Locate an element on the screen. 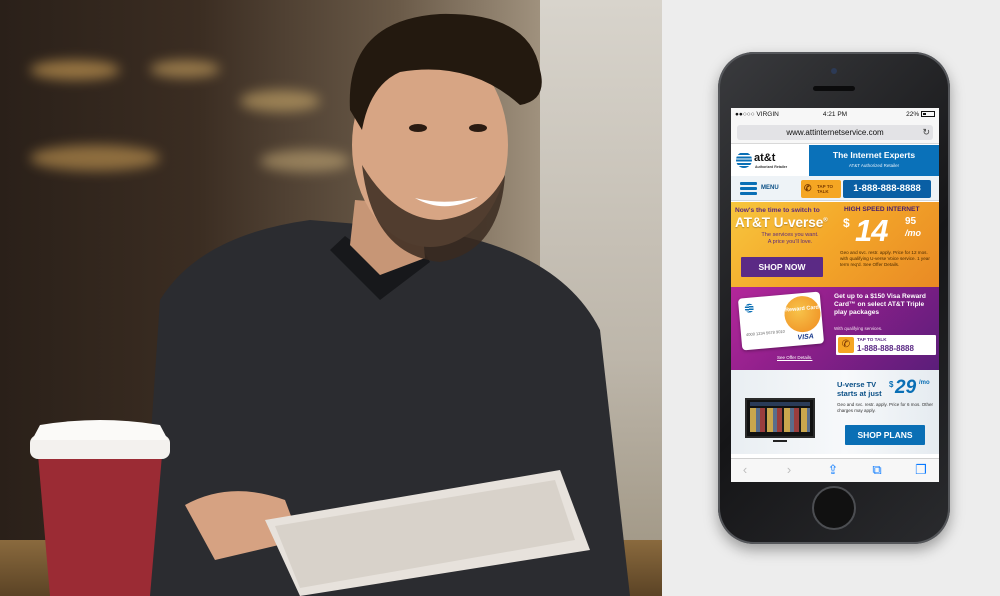 The image size is (1000, 596). promo1-headline: AT&T U-verse® is located at coordinates (781, 222).